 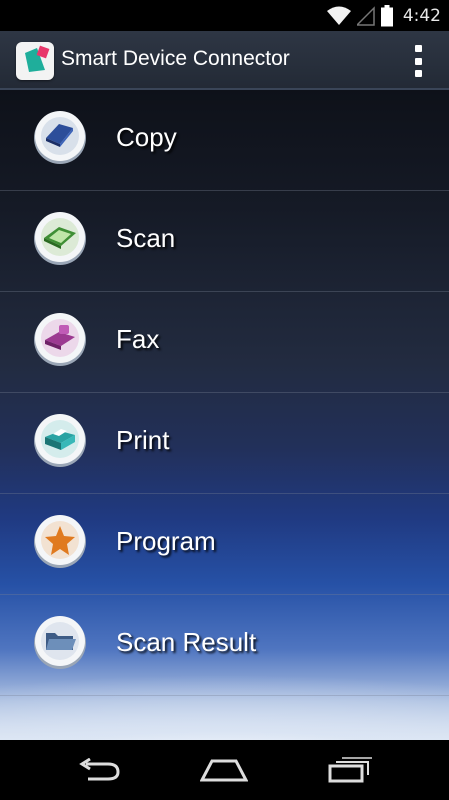 What do you see at coordinates (60, 541) in the screenshot?
I see `star-icon` at bounding box center [60, 541].